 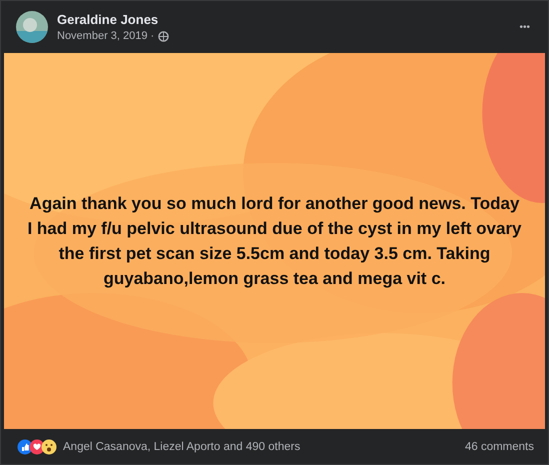 What do you see at coordinates (281, 19) in the screenshot?
I see `author-name: Geraldine Jones` at bounding box center [281, 19].